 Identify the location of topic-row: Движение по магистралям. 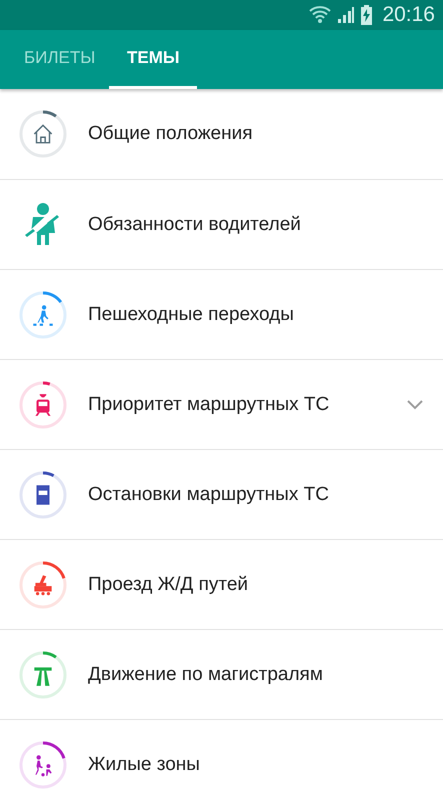
(221, 675).